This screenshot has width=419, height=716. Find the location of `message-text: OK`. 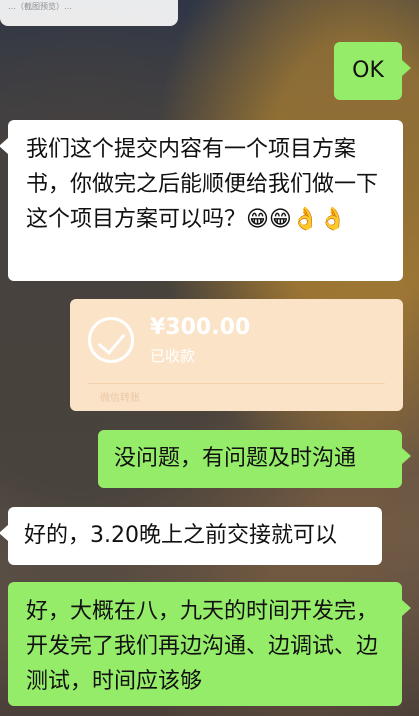

message-text: OK is located at coordinates (368, 70).